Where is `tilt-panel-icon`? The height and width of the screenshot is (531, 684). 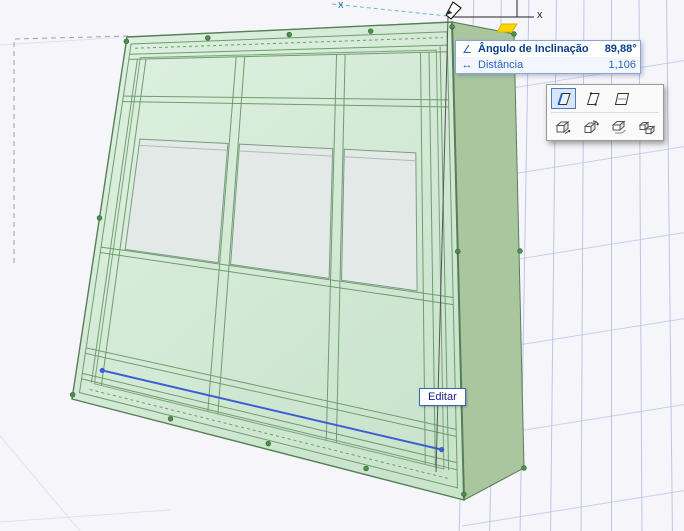
tilt-panel-icon is located at coordinates (564, 98).